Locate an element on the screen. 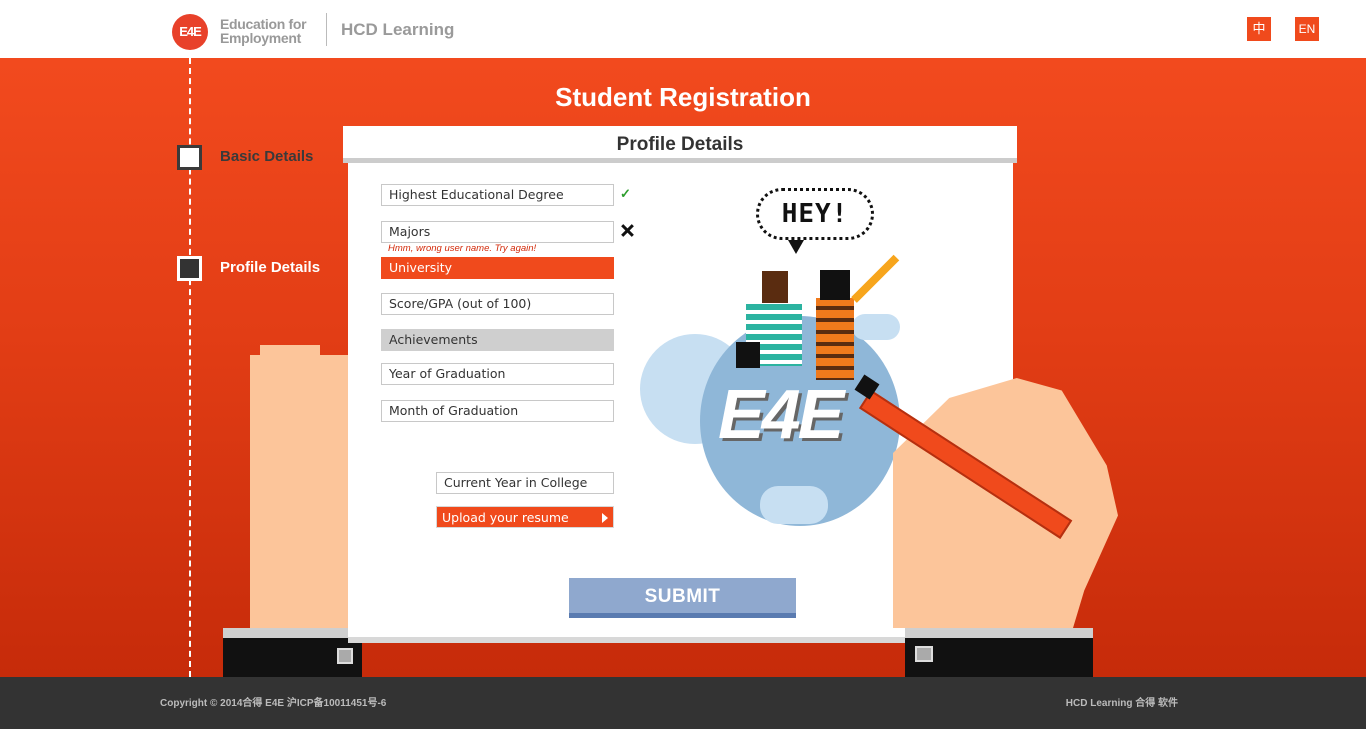  app-name: HCD Learning is located at coordinates (397, 30).